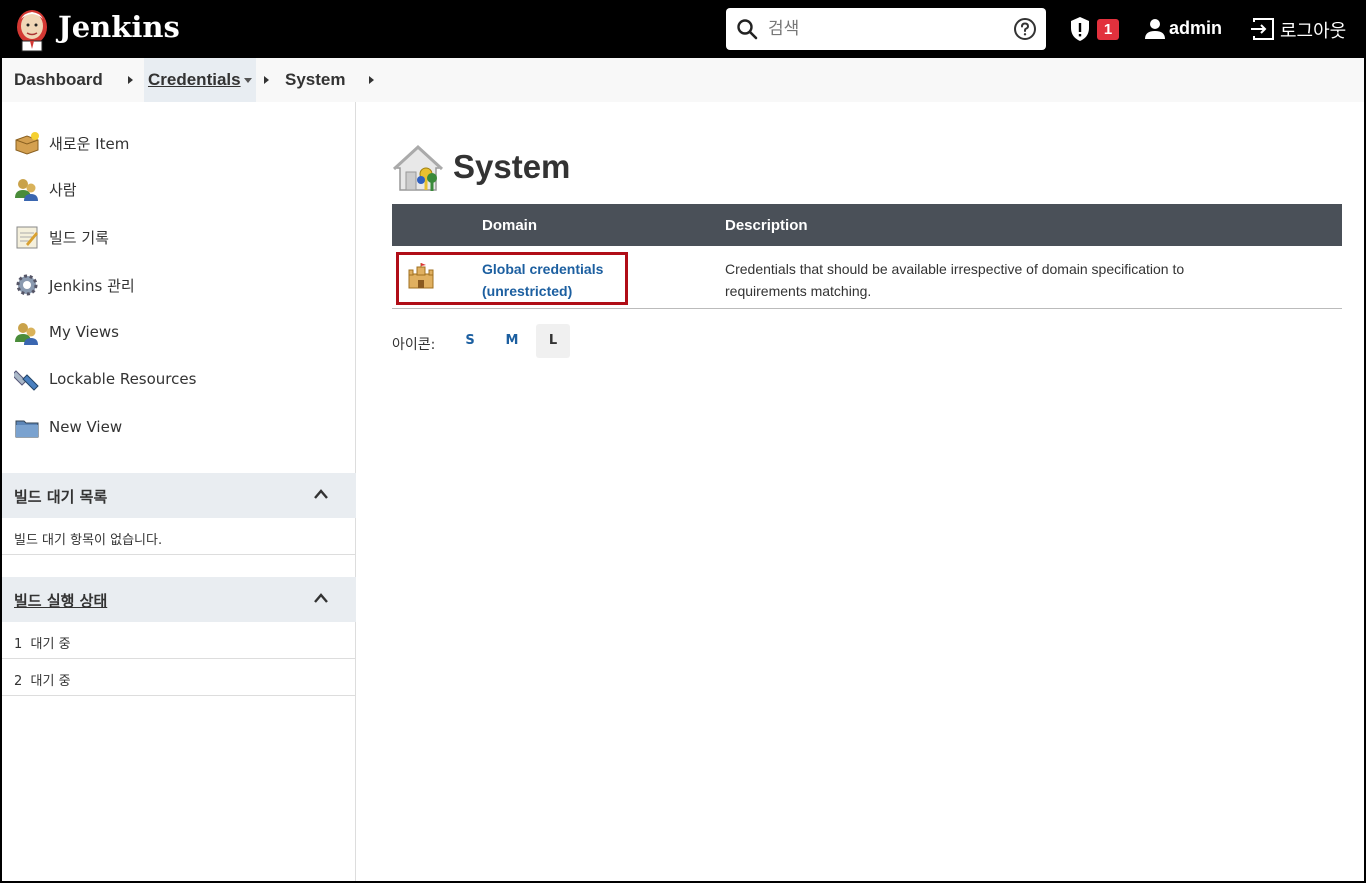  Describe the element at coordinates (92, 286) in the screenshot. I see `sidebar-item-label: Jenkins 관리` at that location.